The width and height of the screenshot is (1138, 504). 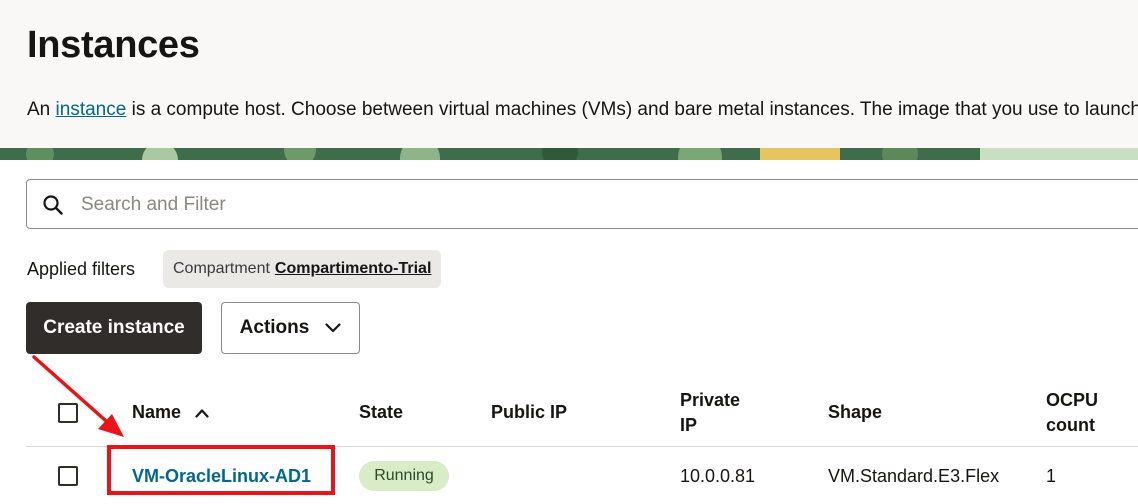 What do you see at coordinates (333, 328) in the screenshot?
I see `chevron-down-icon` at bounding box center [333, 328].